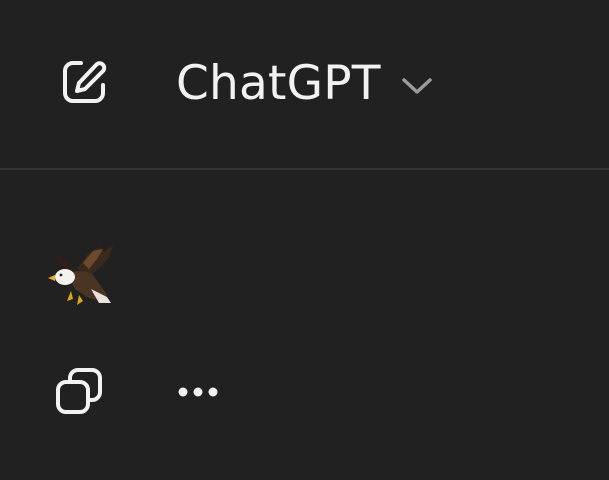 The width and height of the screenshot is (609, 480). I want to click on eagle-avatar-icon, so click(80, 278).